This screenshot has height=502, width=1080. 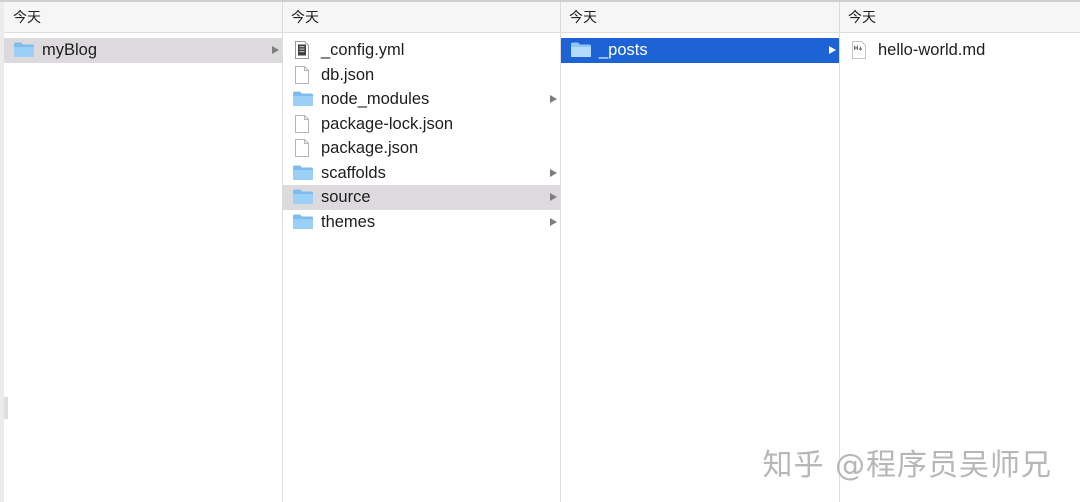 What do you see at coordinates (907, 465) in the screenshot?
I see `watermark: 知乎 @程序员吴师兄` at bounding box center [907, 465].